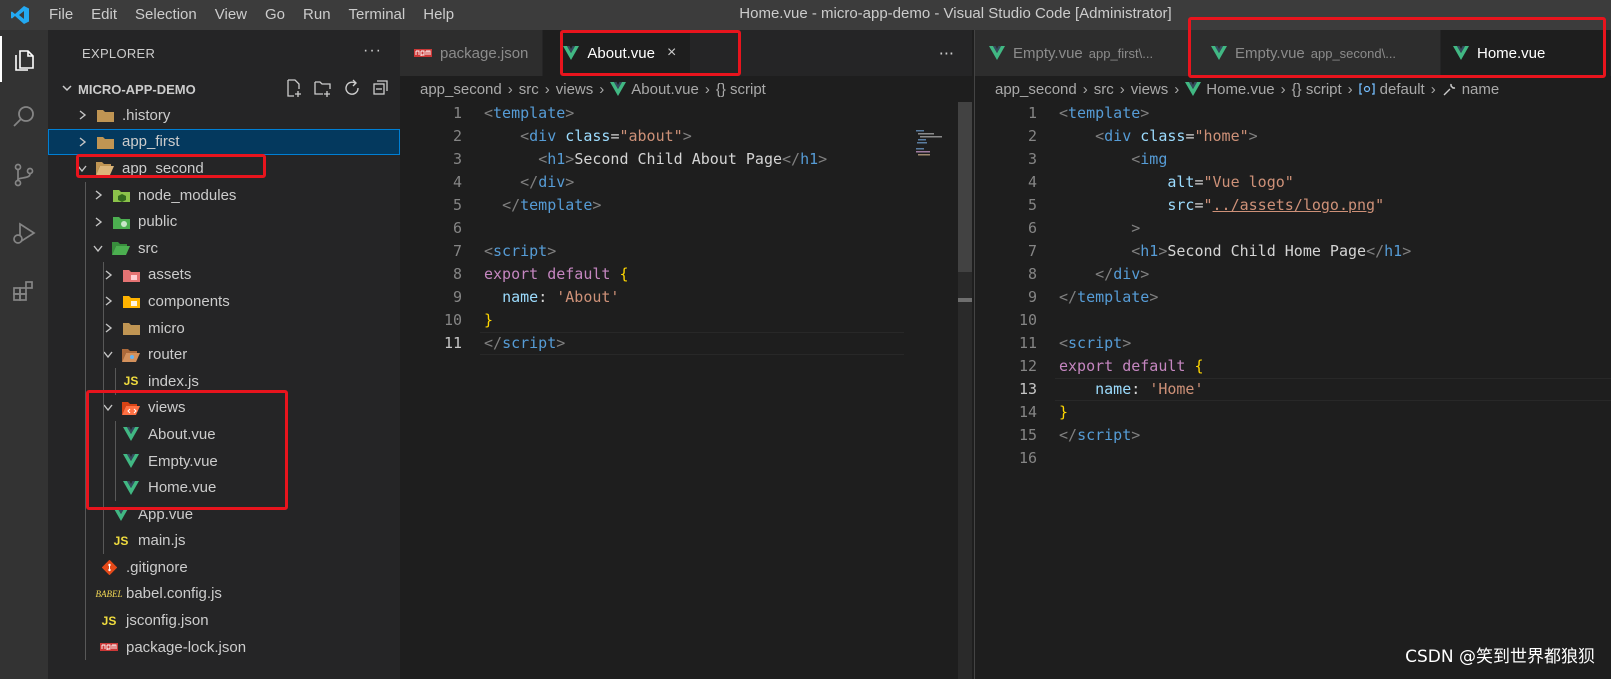 This screenshot has width=1611, height=679. Describe the element at coordinates (617, 53) in the screenshot. I see `tab-about-vue: About.vue ×` at that location.